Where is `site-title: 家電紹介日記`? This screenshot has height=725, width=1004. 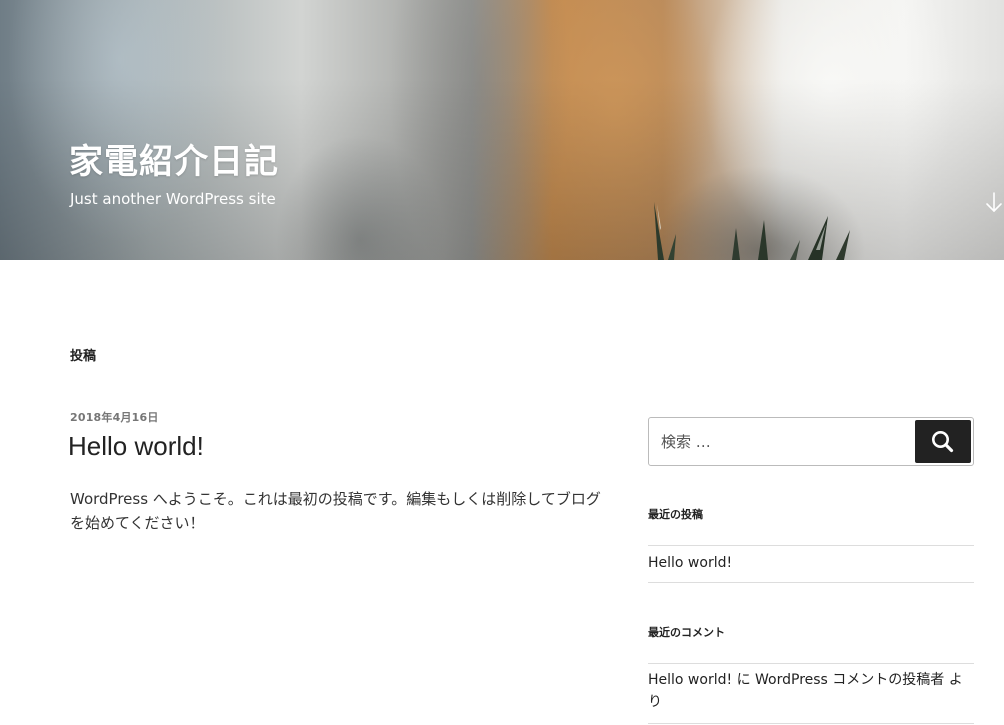
site-title: 家電紹介日記 is located at coordinates (174, 162).